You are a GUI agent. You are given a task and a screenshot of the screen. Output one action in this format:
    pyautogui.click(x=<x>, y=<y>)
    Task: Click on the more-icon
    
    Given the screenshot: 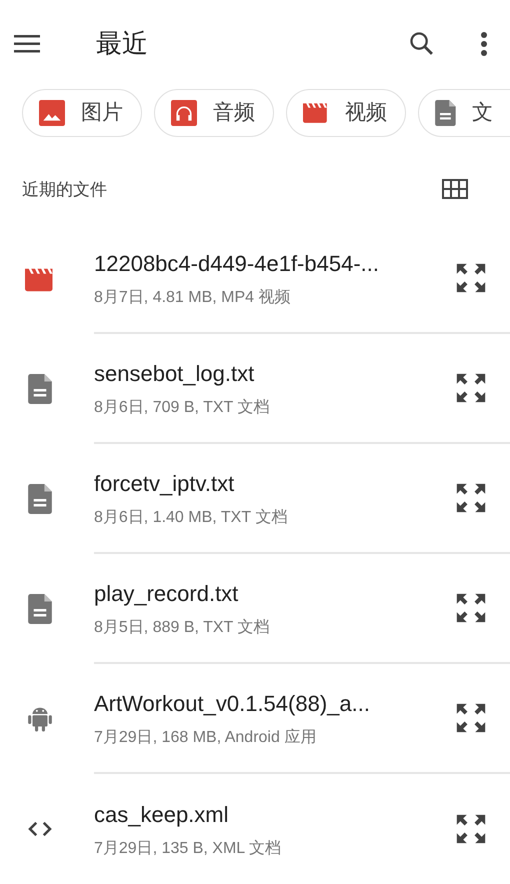 What is the action you would take?
    pyautogui.click(x=484, y=43)
    